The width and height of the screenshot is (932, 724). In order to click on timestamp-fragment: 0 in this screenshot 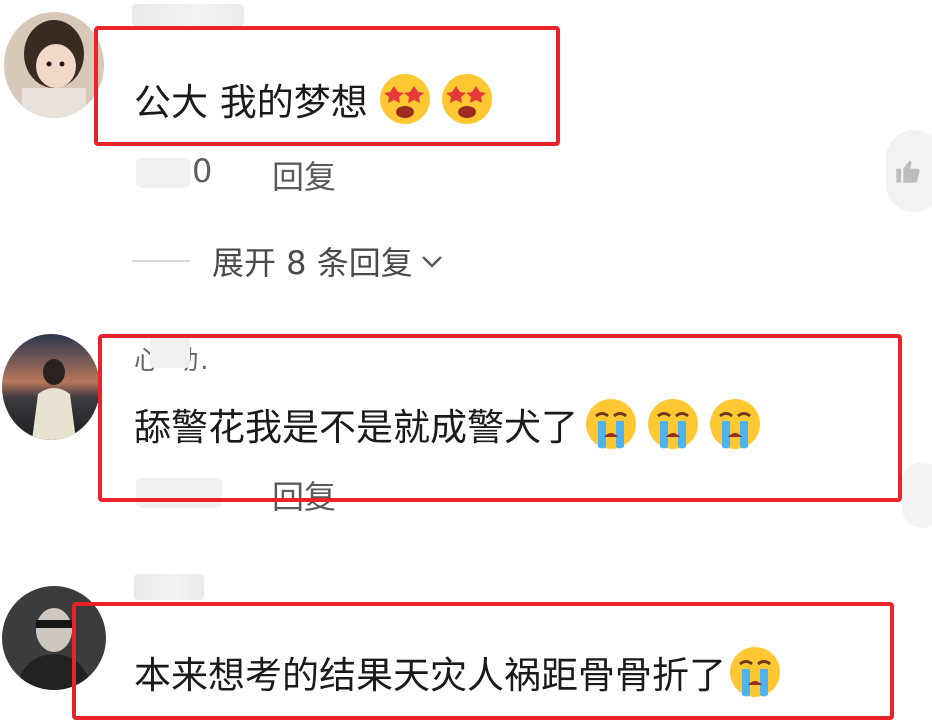, I will do `click(202, 171)`.